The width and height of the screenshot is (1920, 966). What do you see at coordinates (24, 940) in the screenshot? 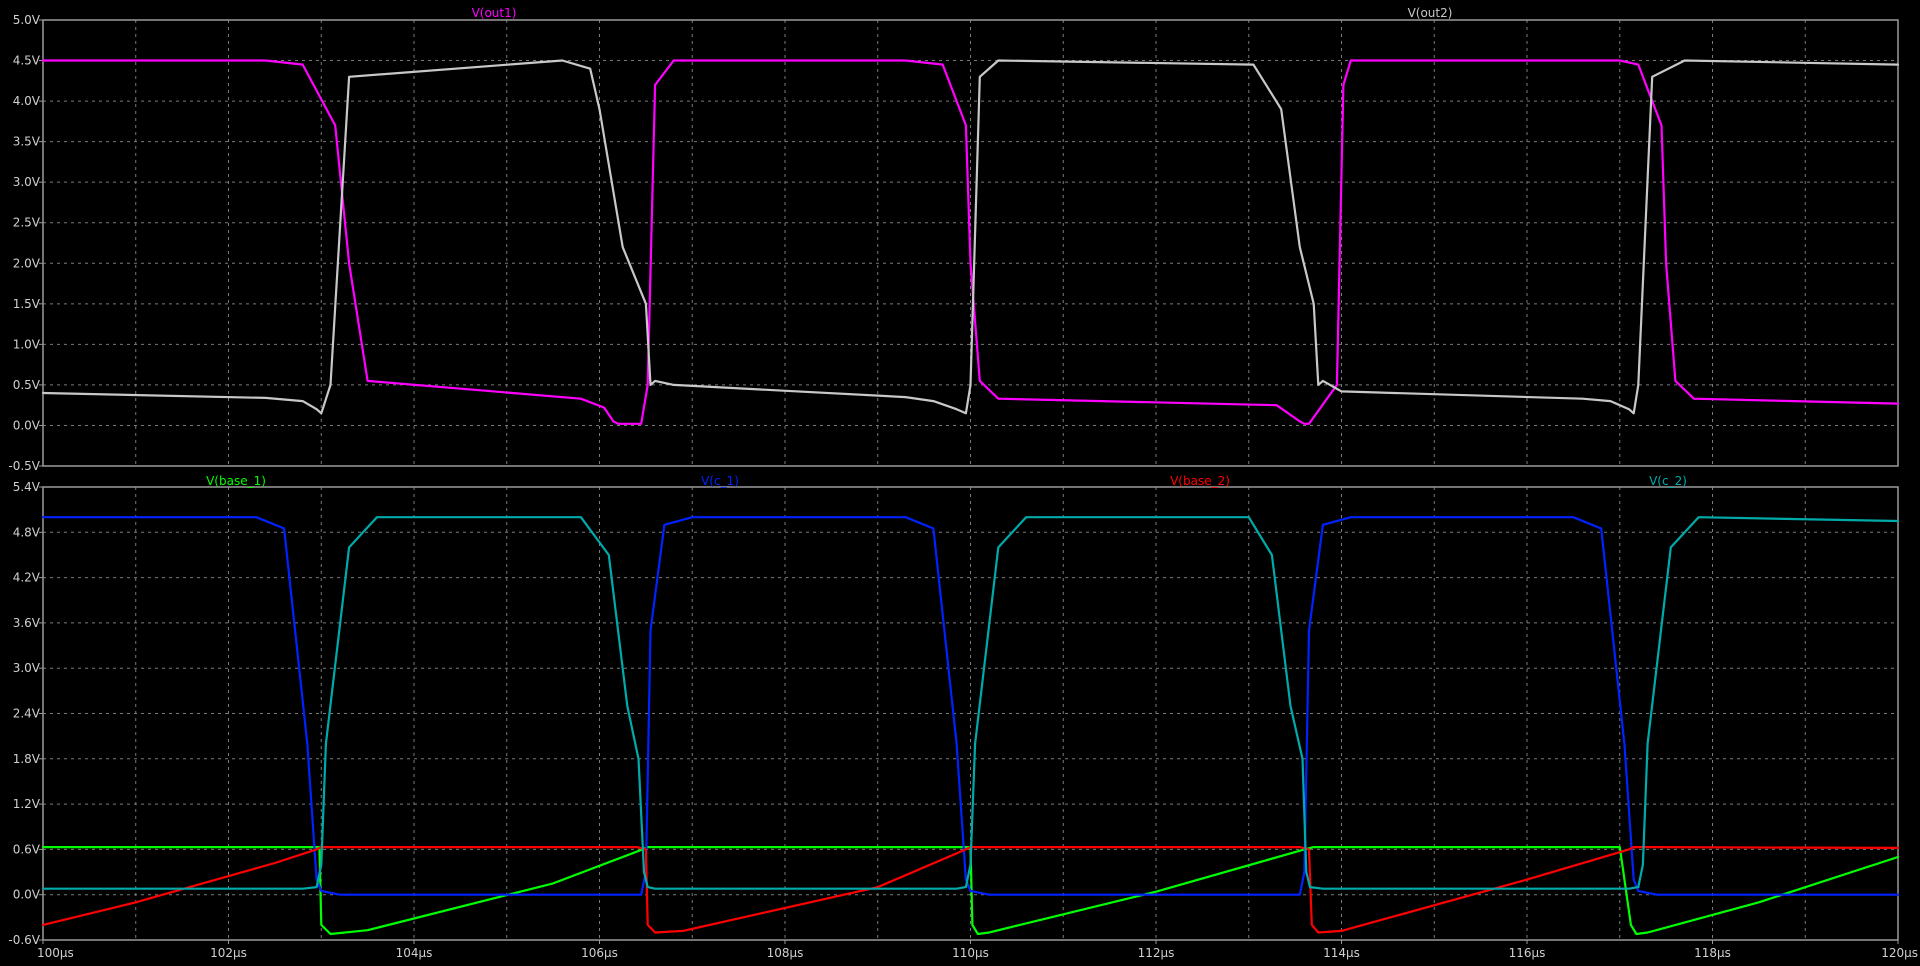
I see `y-tick-label: -0.6V` at bounding box center [24, 940].